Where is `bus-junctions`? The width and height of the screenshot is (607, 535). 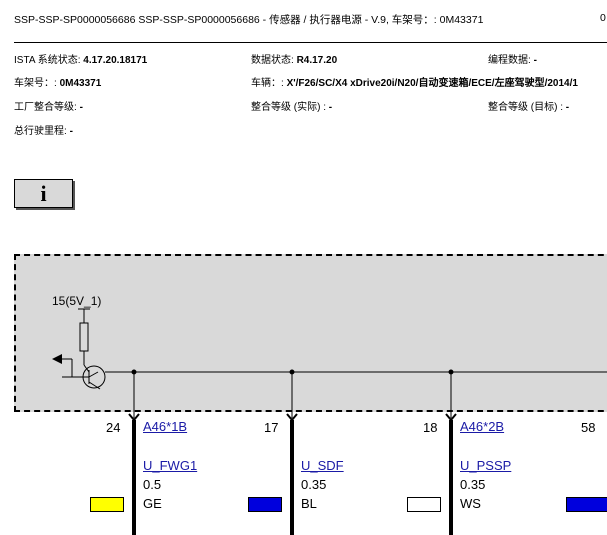
bus-junctions is located at coordinates (292, 393).